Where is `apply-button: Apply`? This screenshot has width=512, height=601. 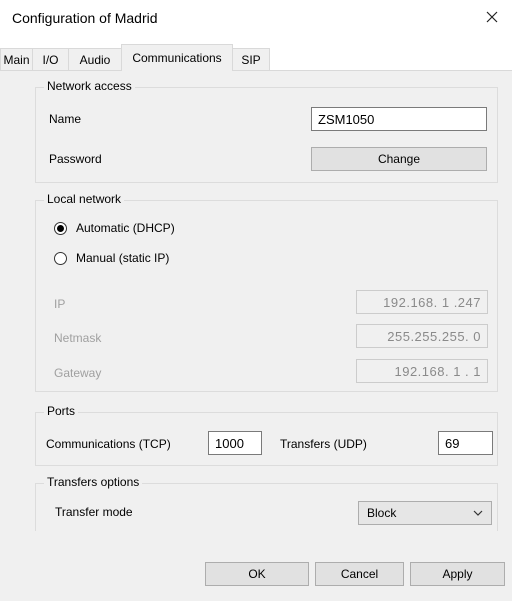
apply-button: Apply is located at coordinates (457, 574).